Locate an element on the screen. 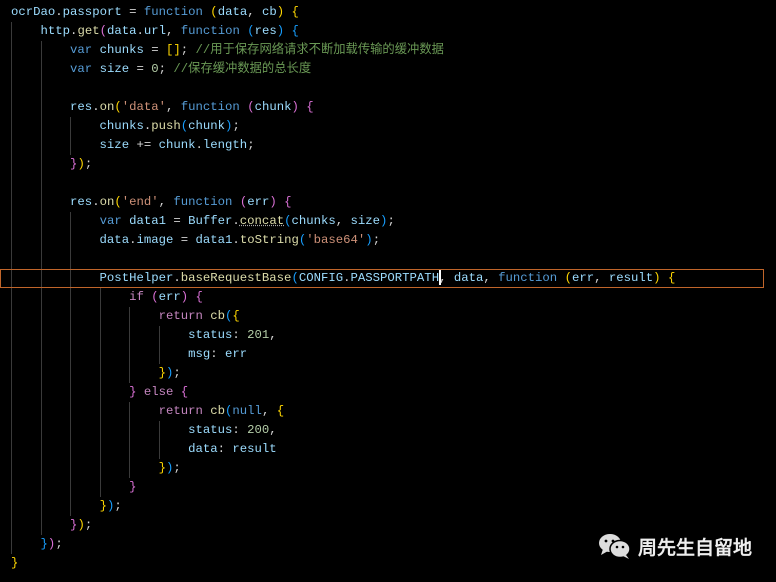  code-token: on is located at coordinates (107, 202).